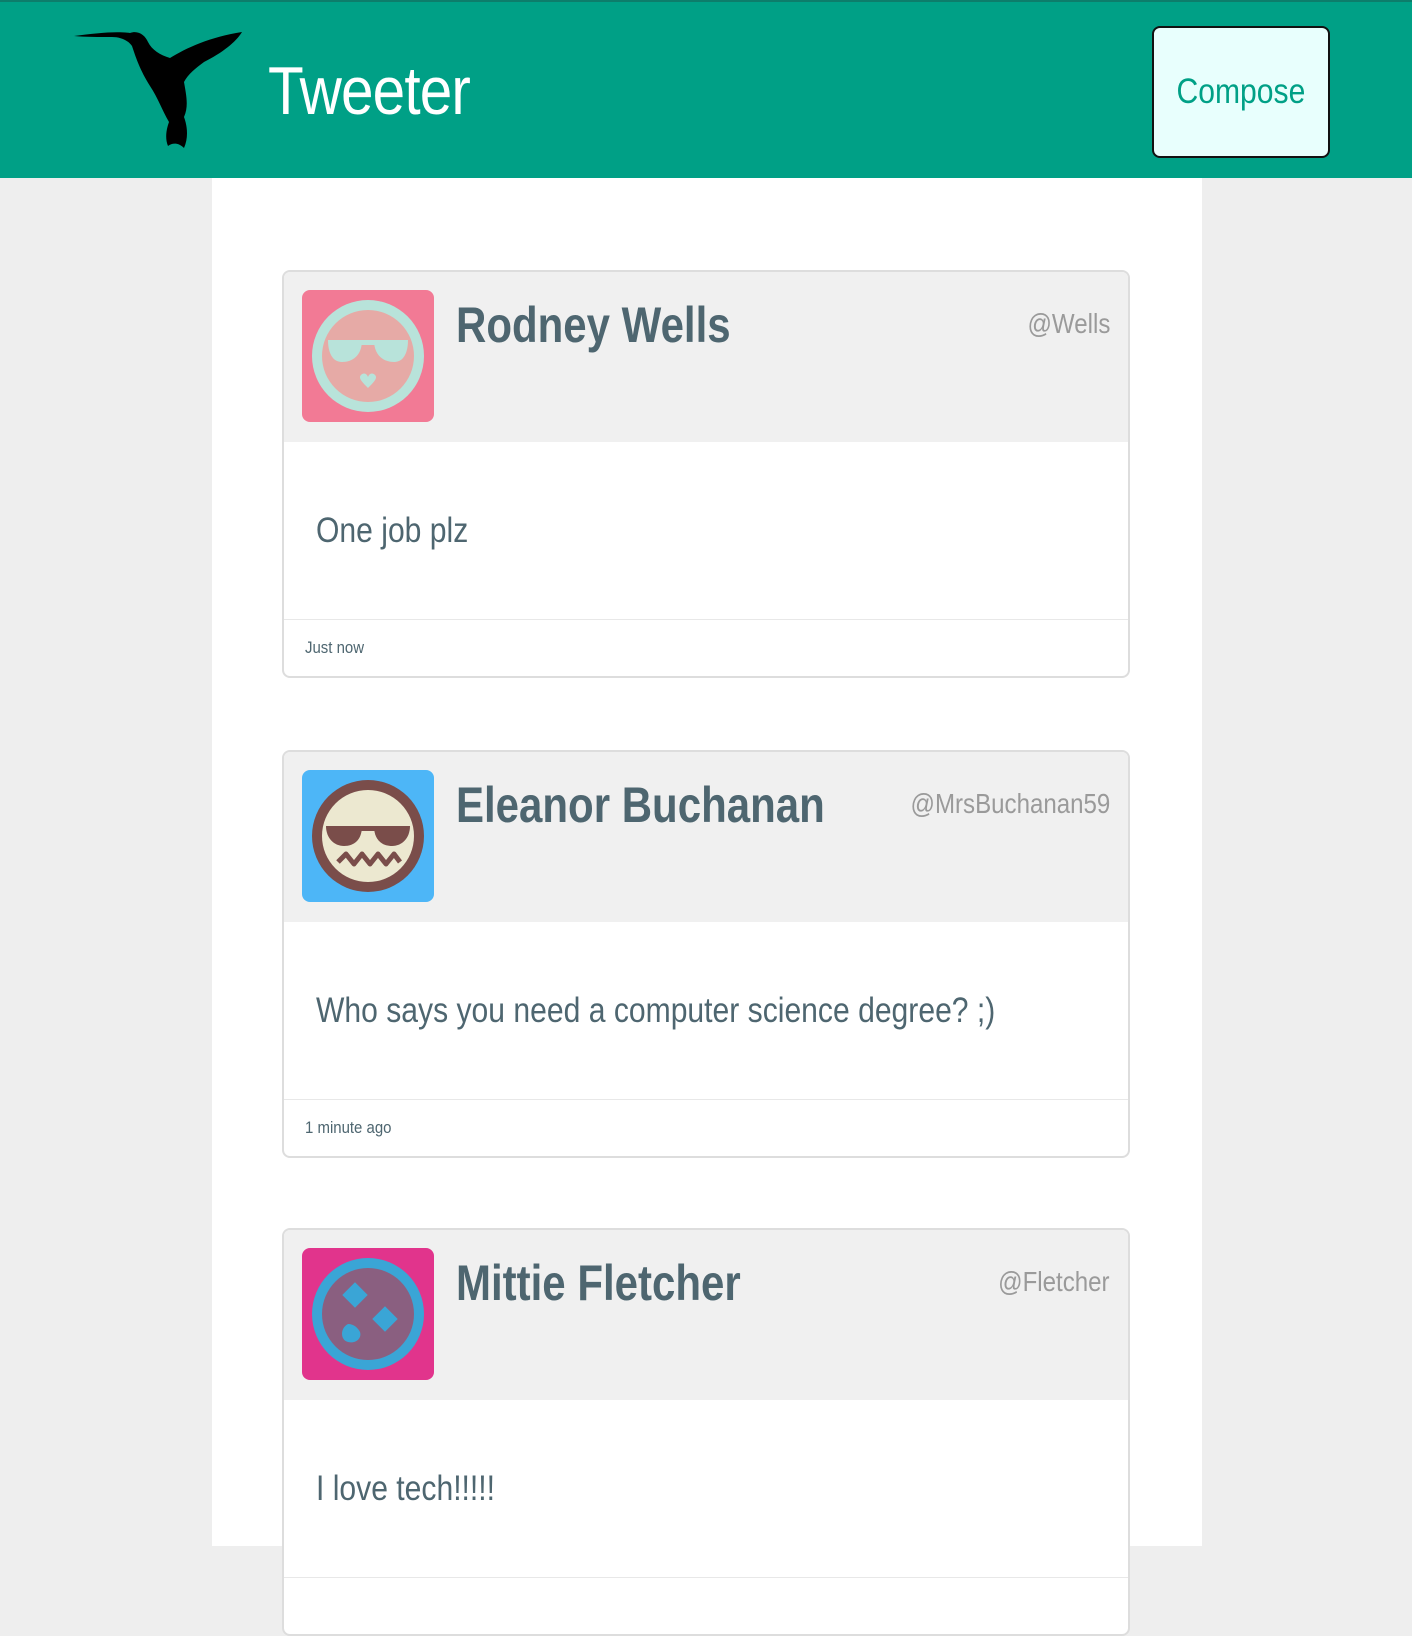 Image resolution: width=1412 pixels, height=1636 pixels. I want to click on tweet-author-handle: @MrsBuchanan59, so click(1010, 803).